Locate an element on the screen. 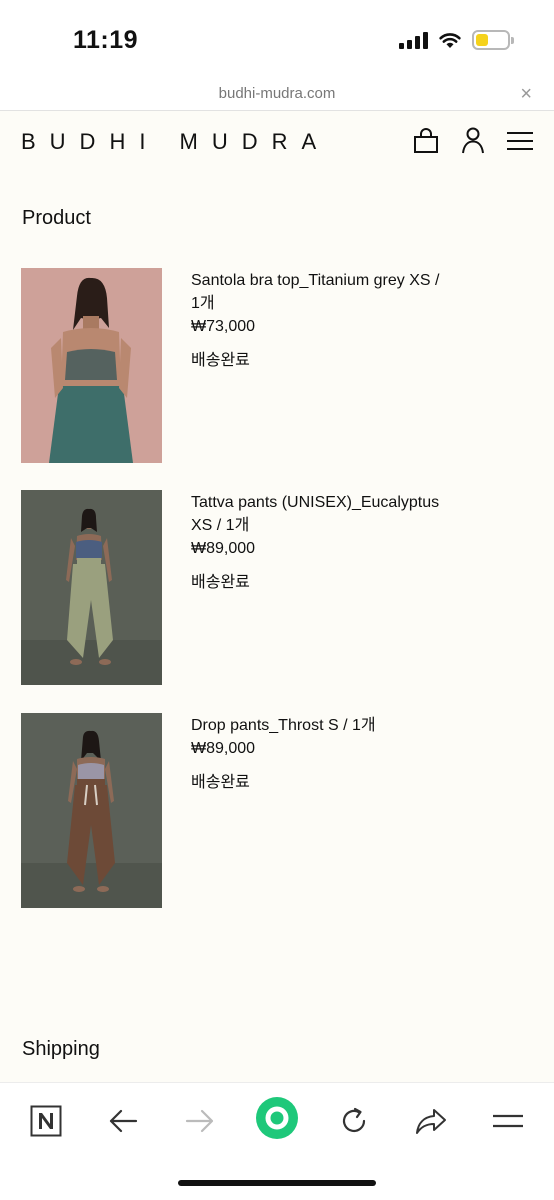  product-name: Drop pants_Throst S / 1개 is located at coordinates (321, 725).